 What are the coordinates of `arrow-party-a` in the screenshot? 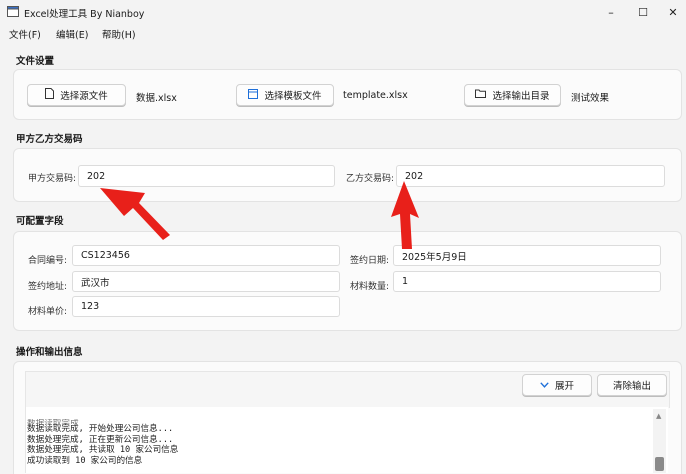 It's located at (135, 214).